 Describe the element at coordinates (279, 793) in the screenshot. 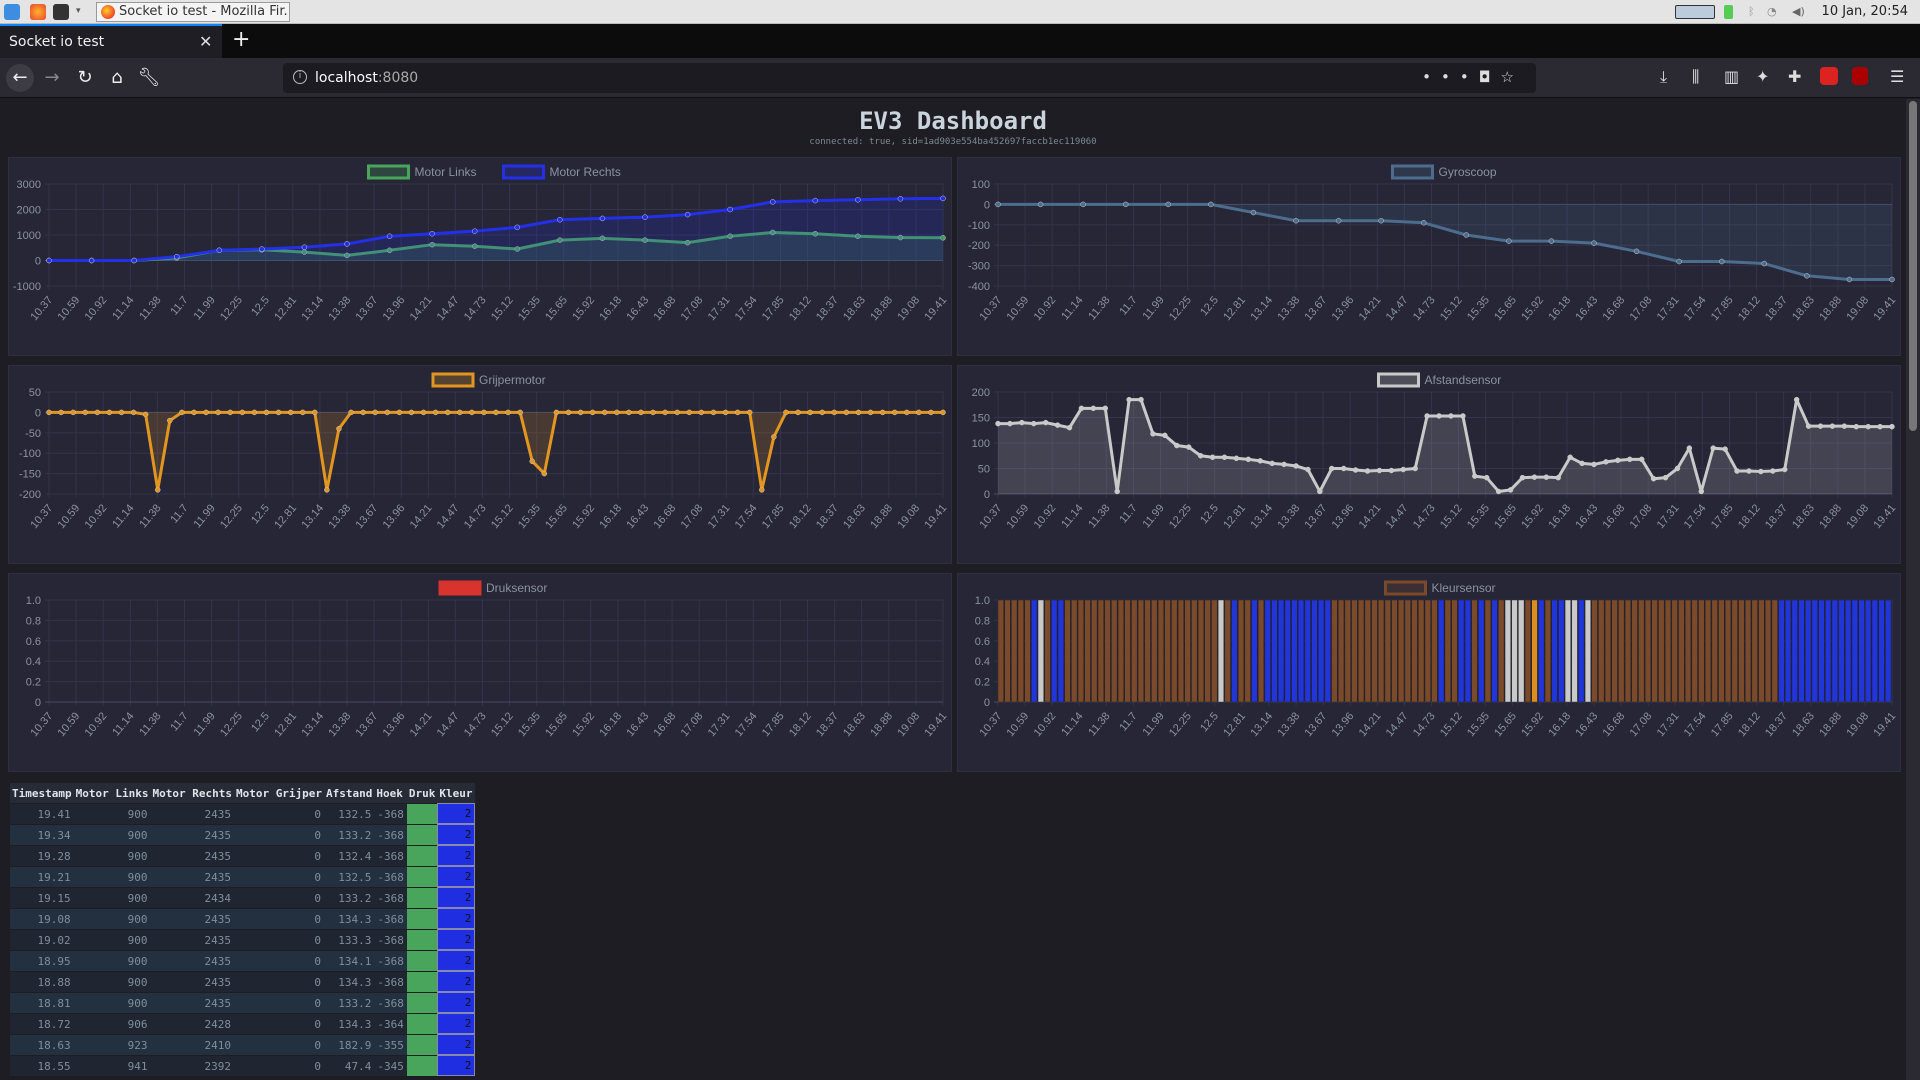

I see `table-header-cell: Motor Grijper` at that location.